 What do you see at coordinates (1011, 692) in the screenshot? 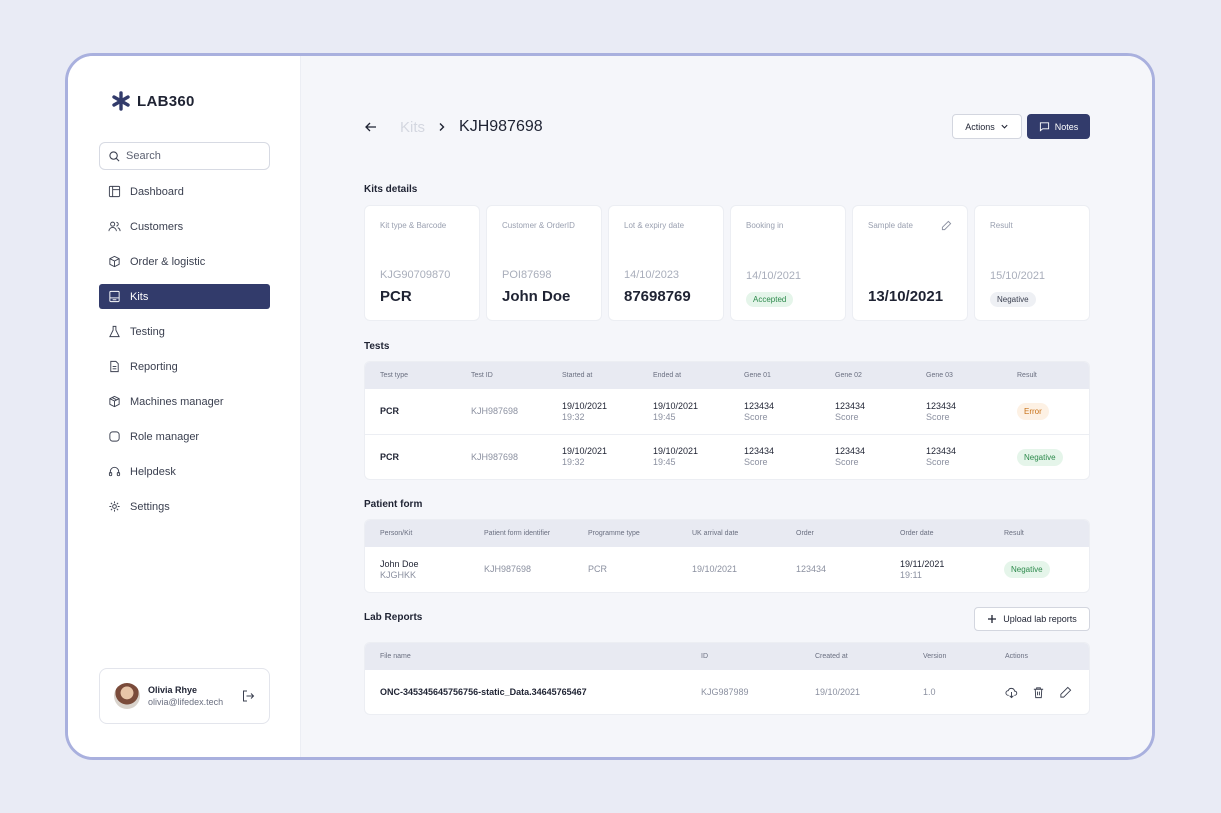
I see `download-cloud-icon` at bounding box center [1011, 692].